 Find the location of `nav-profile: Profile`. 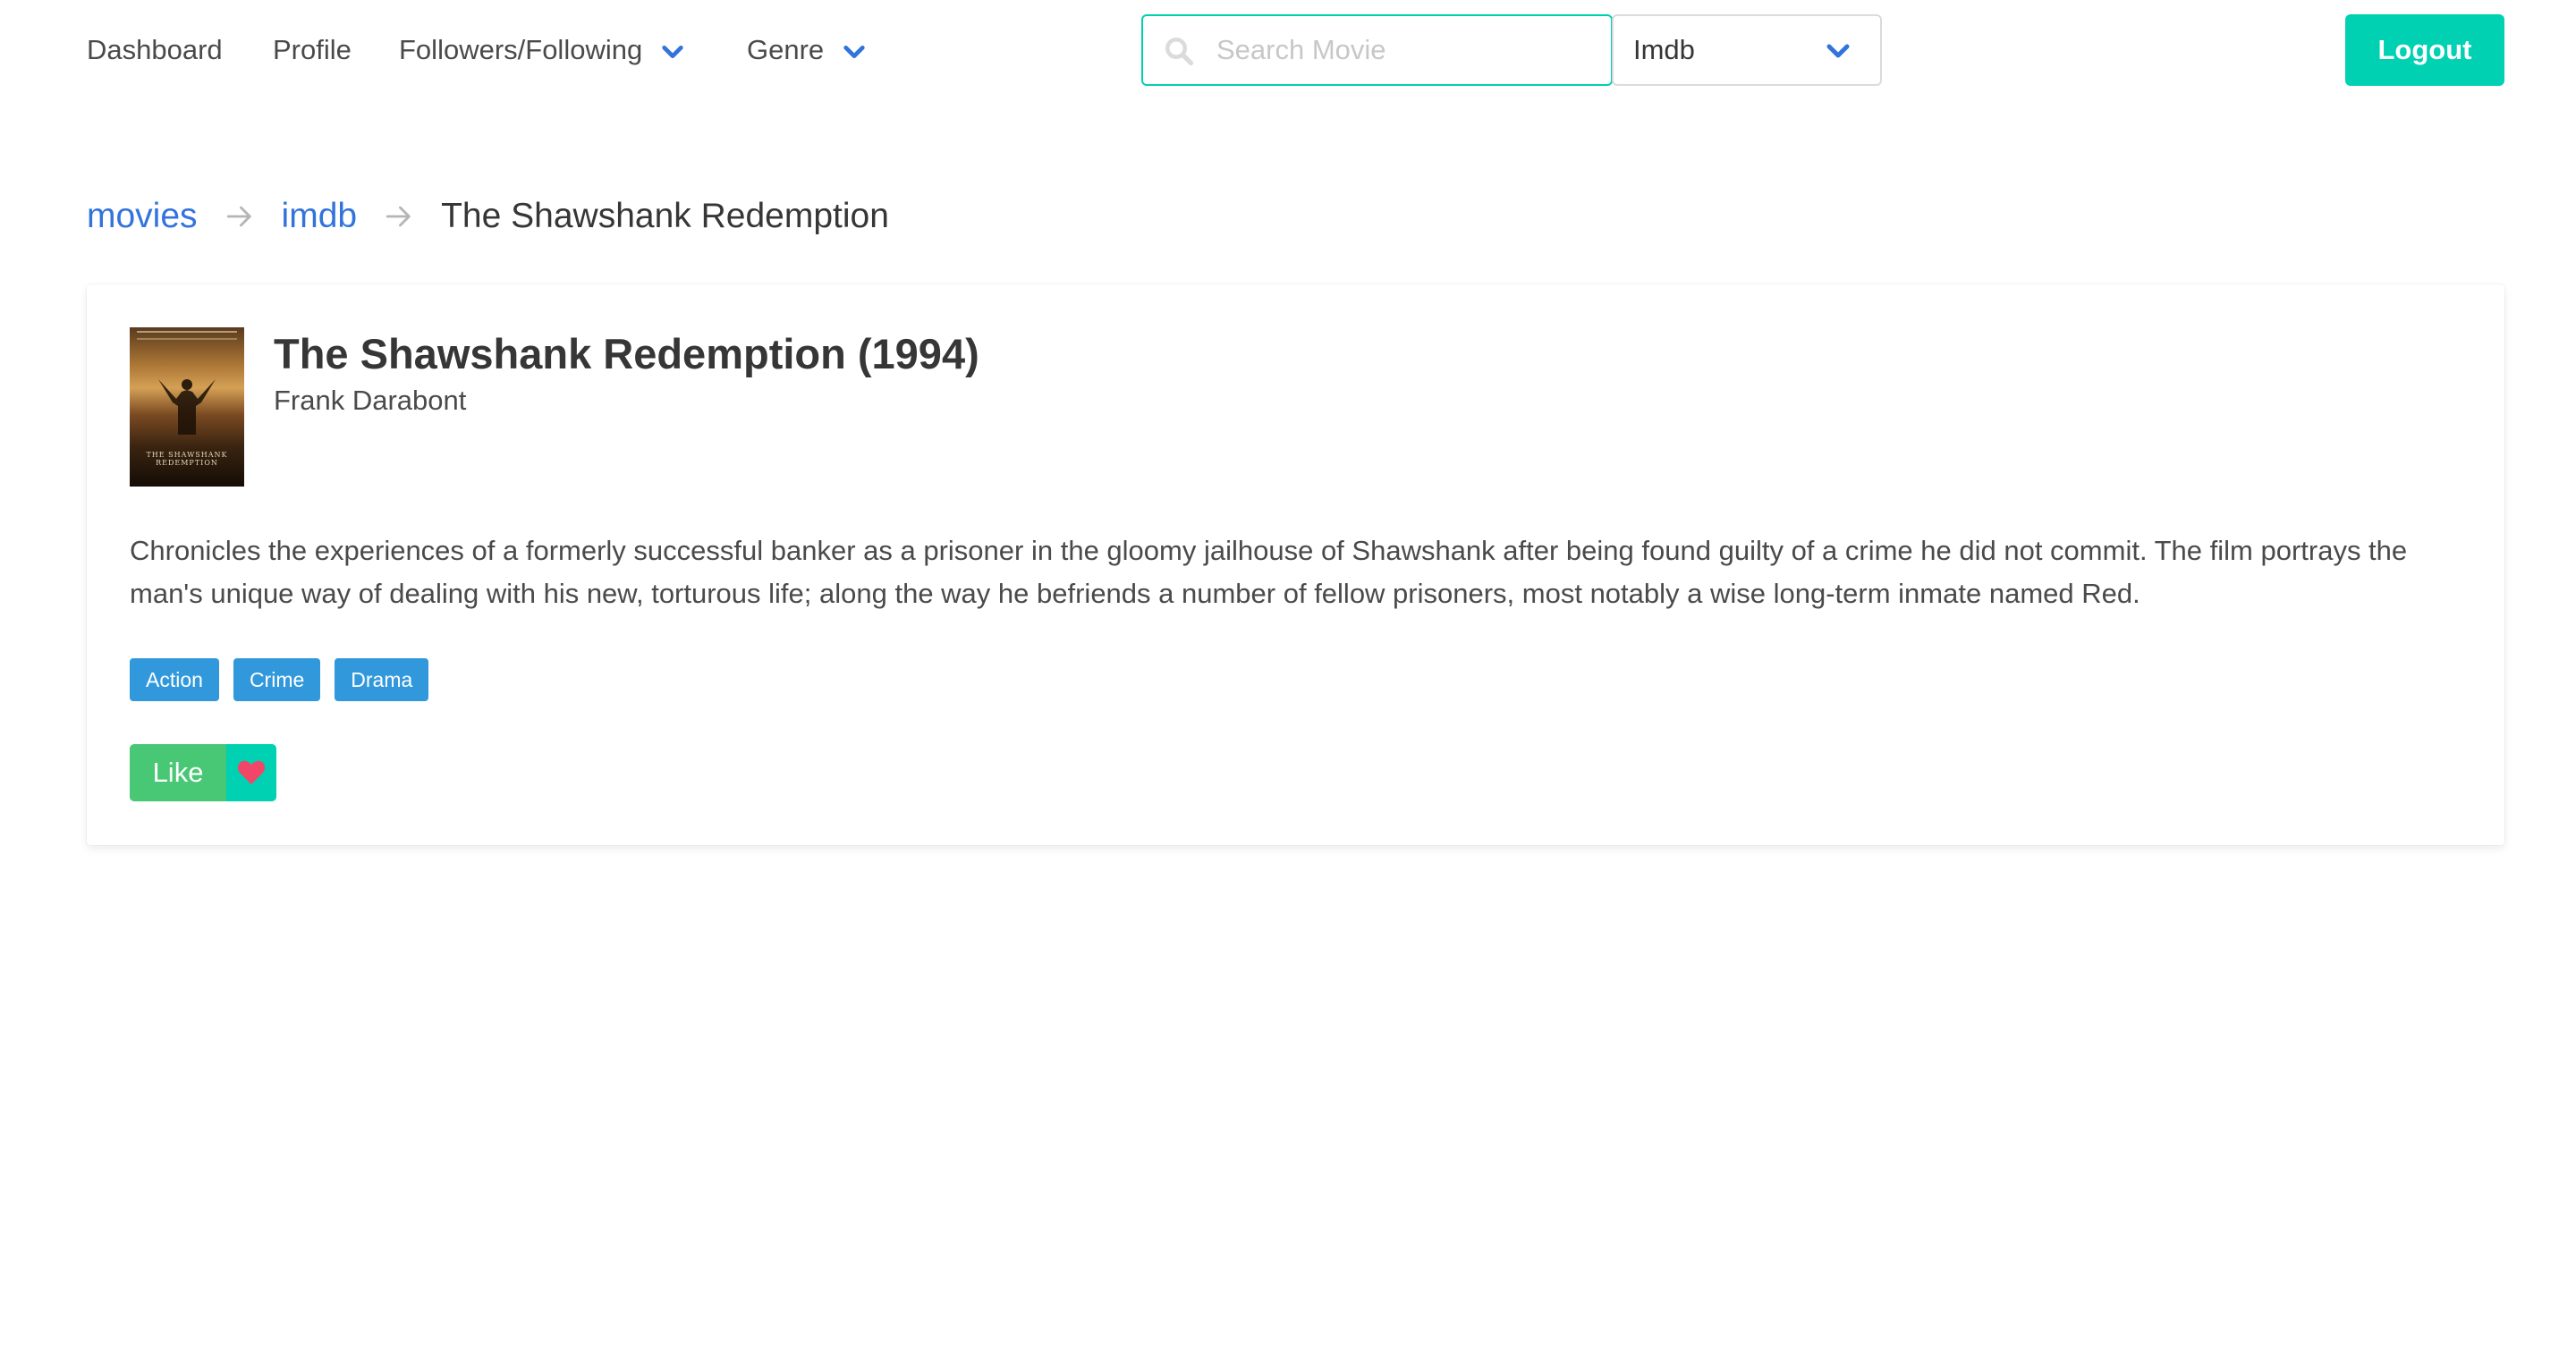

nav-profile: Profile is located at coordinates (312, 50).